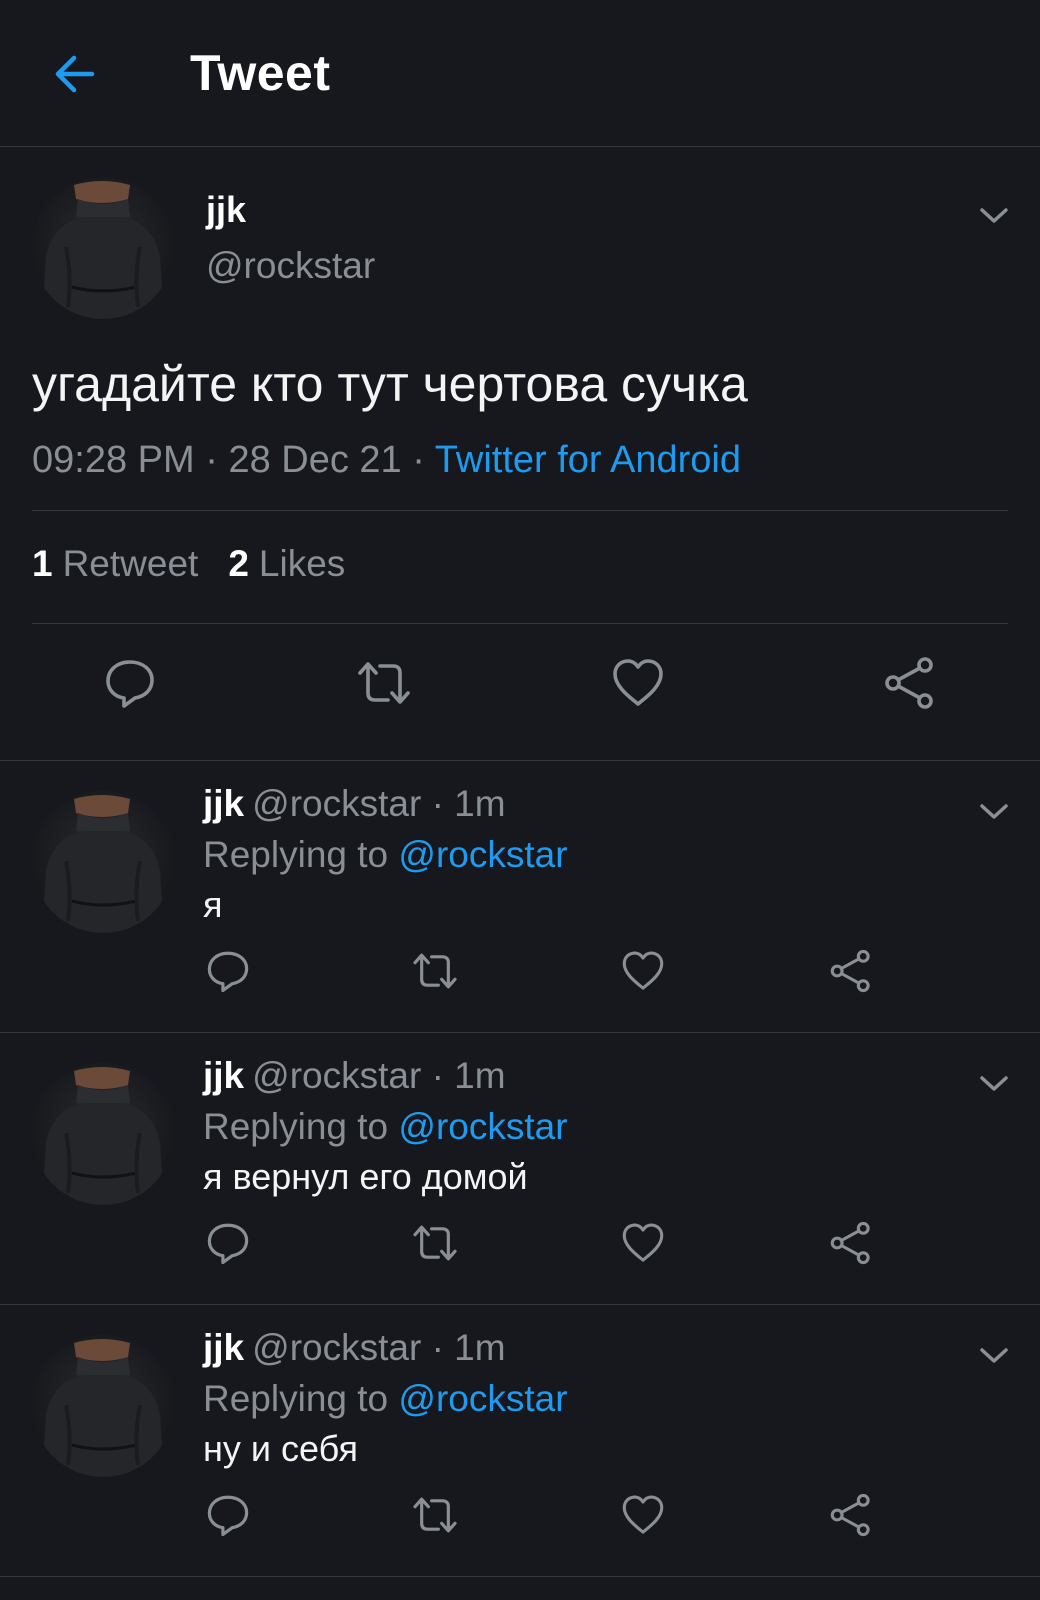 This screenshot has height=1600, width=1040. I want to click on arrow-left-icon, so click(75, 74).